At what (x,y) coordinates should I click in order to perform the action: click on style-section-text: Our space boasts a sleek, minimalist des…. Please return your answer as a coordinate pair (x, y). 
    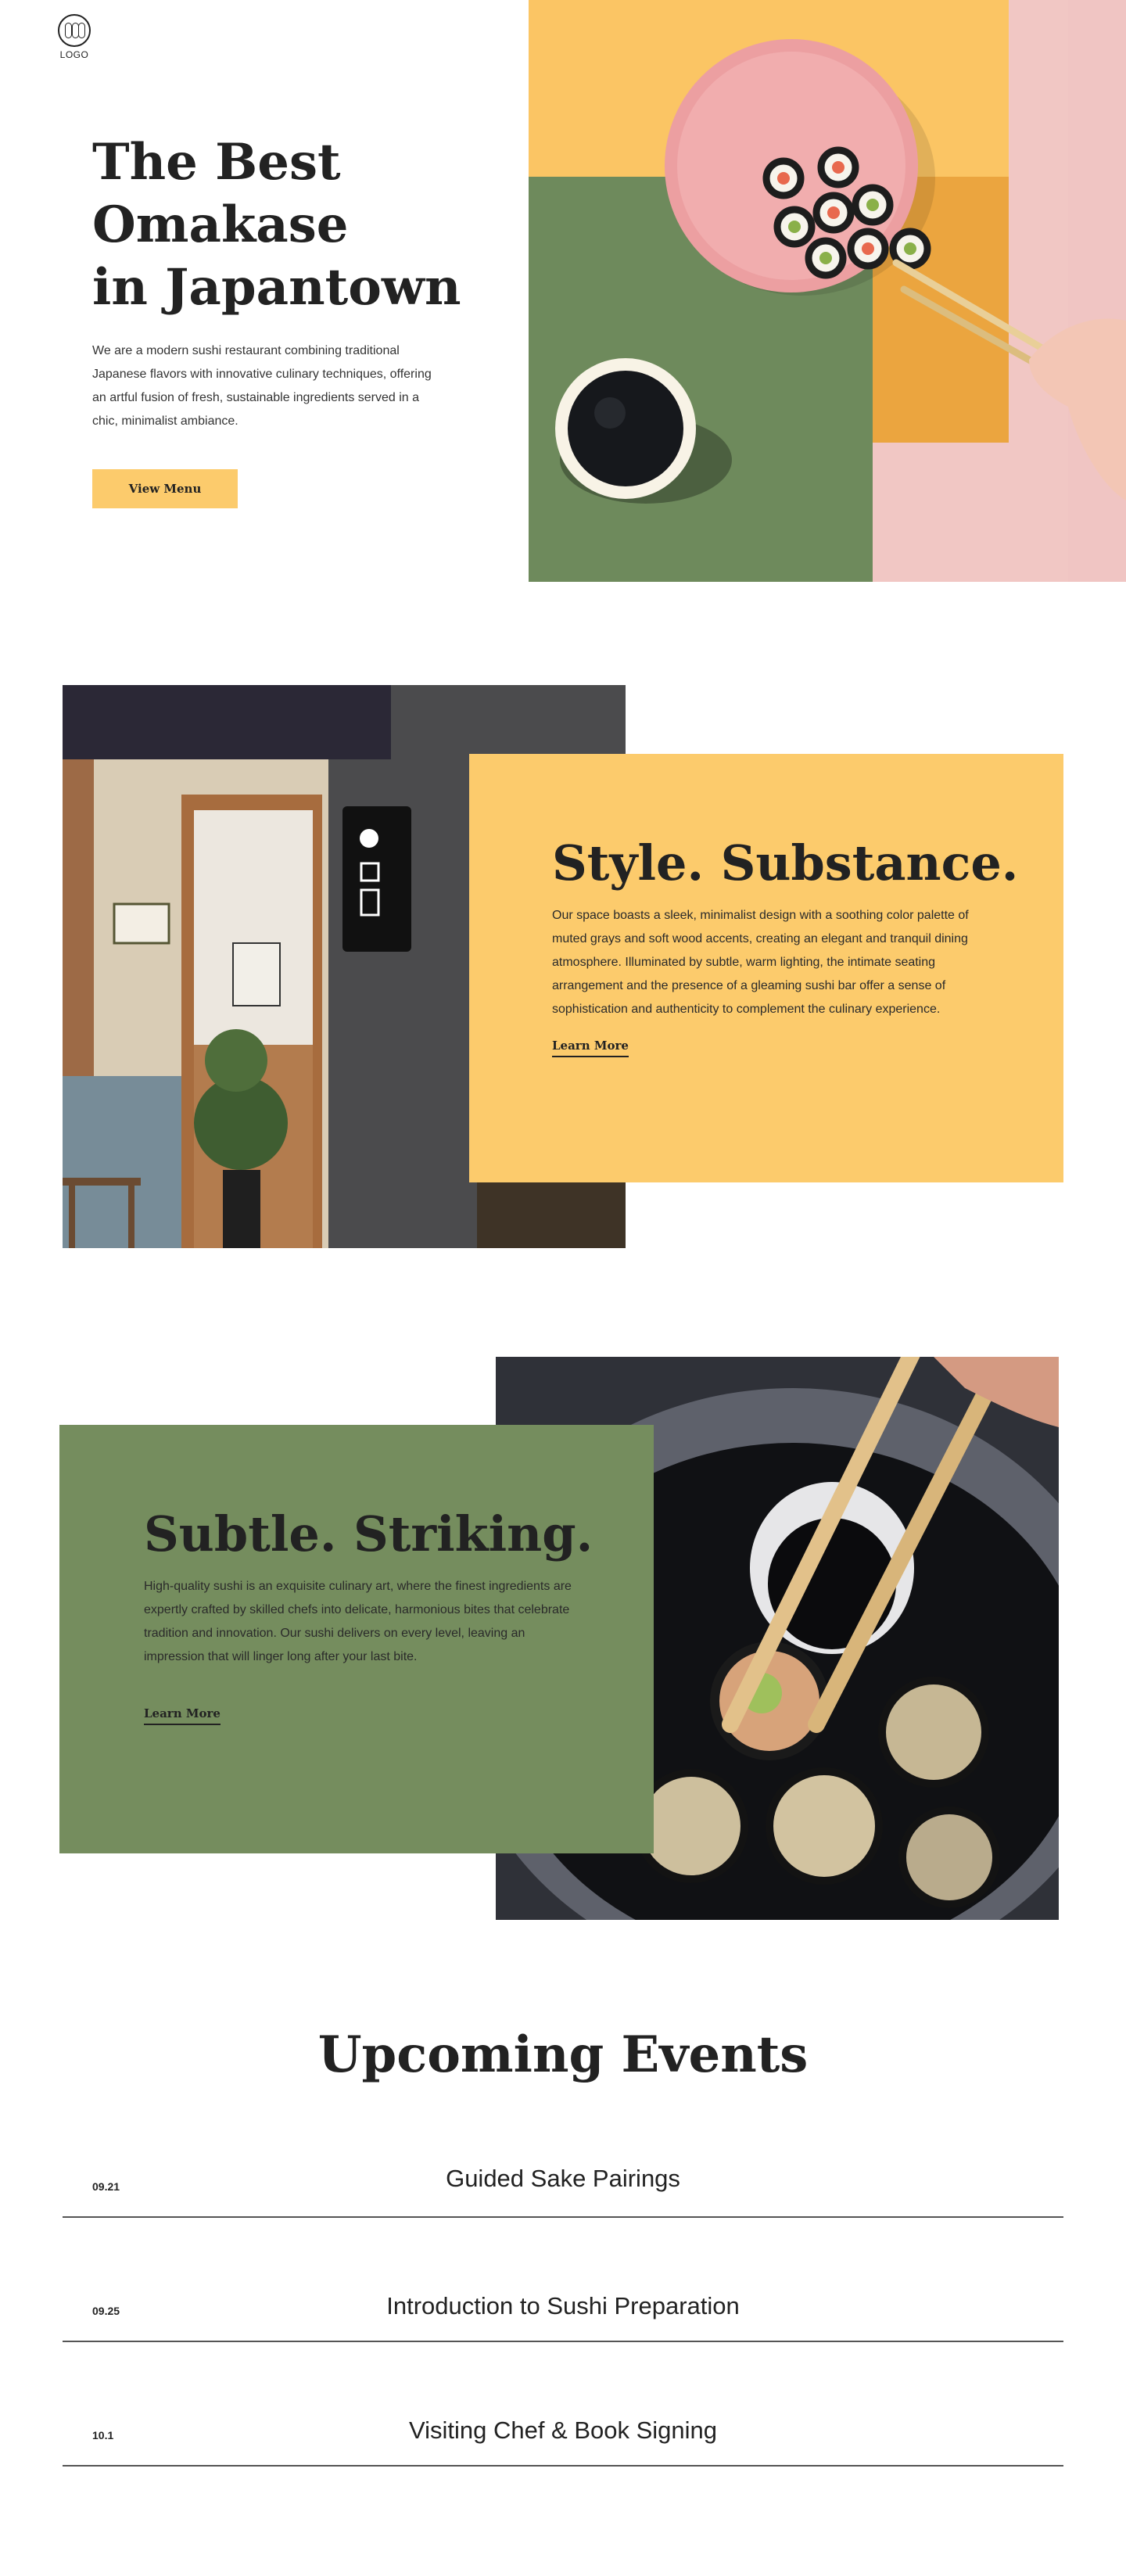
    Looking at the image, I should click on (760, 962).